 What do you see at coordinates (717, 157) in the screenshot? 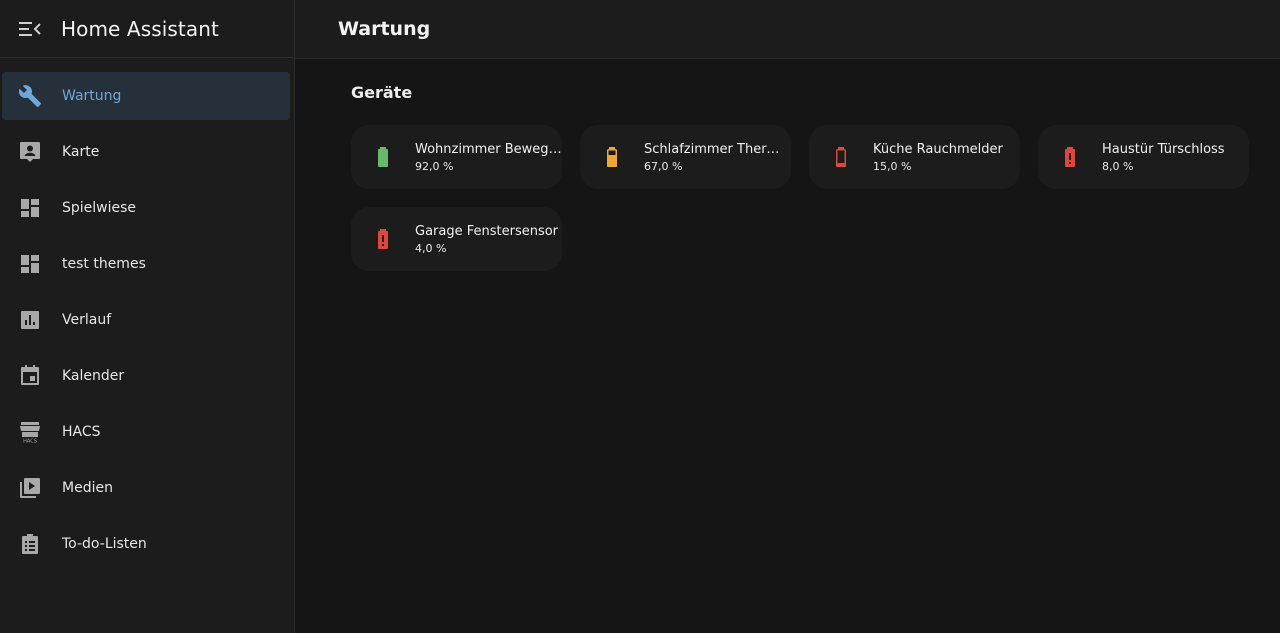
I see `device-card-text: Schlafzimmer Thermostat 67,0 %` at bounding box center [717, 157].